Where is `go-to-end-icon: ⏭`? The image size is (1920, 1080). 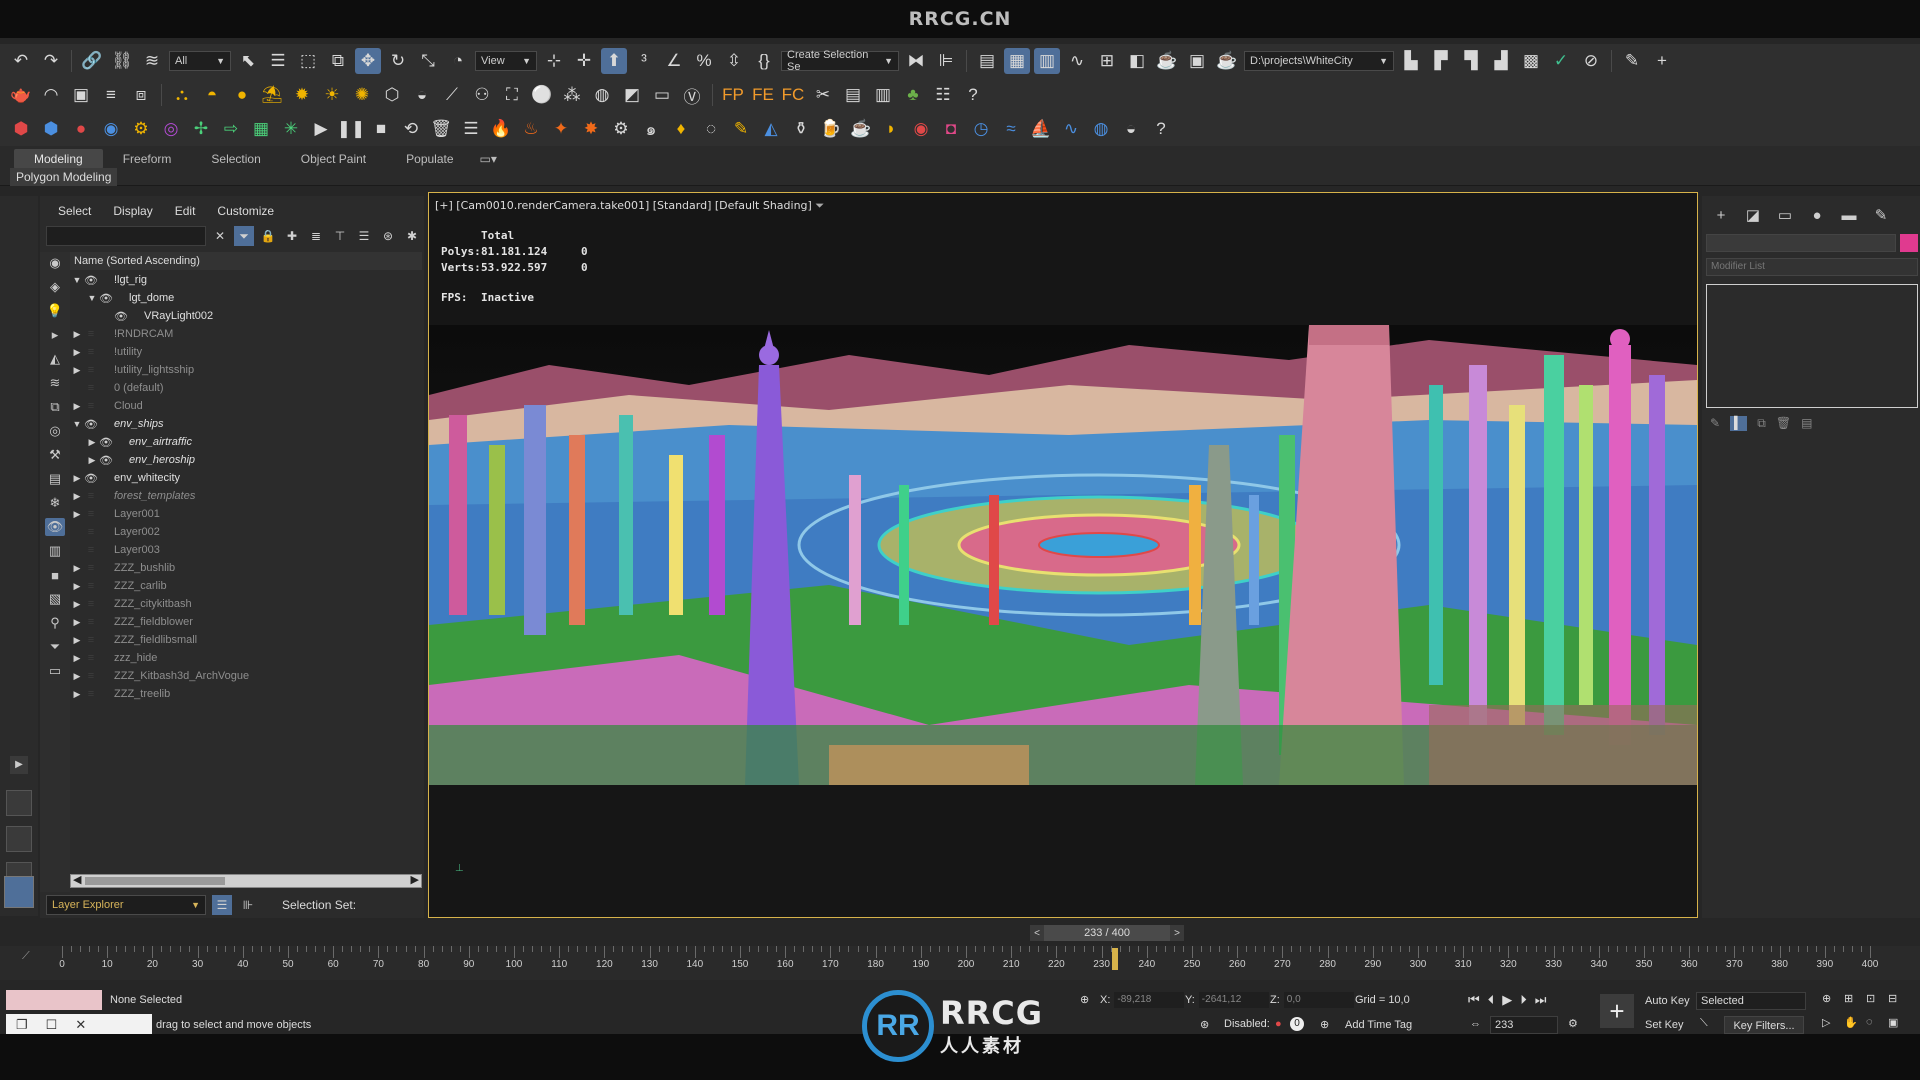 go-to-end-icon: ⏭ is located at coordinates (1541, 1000).